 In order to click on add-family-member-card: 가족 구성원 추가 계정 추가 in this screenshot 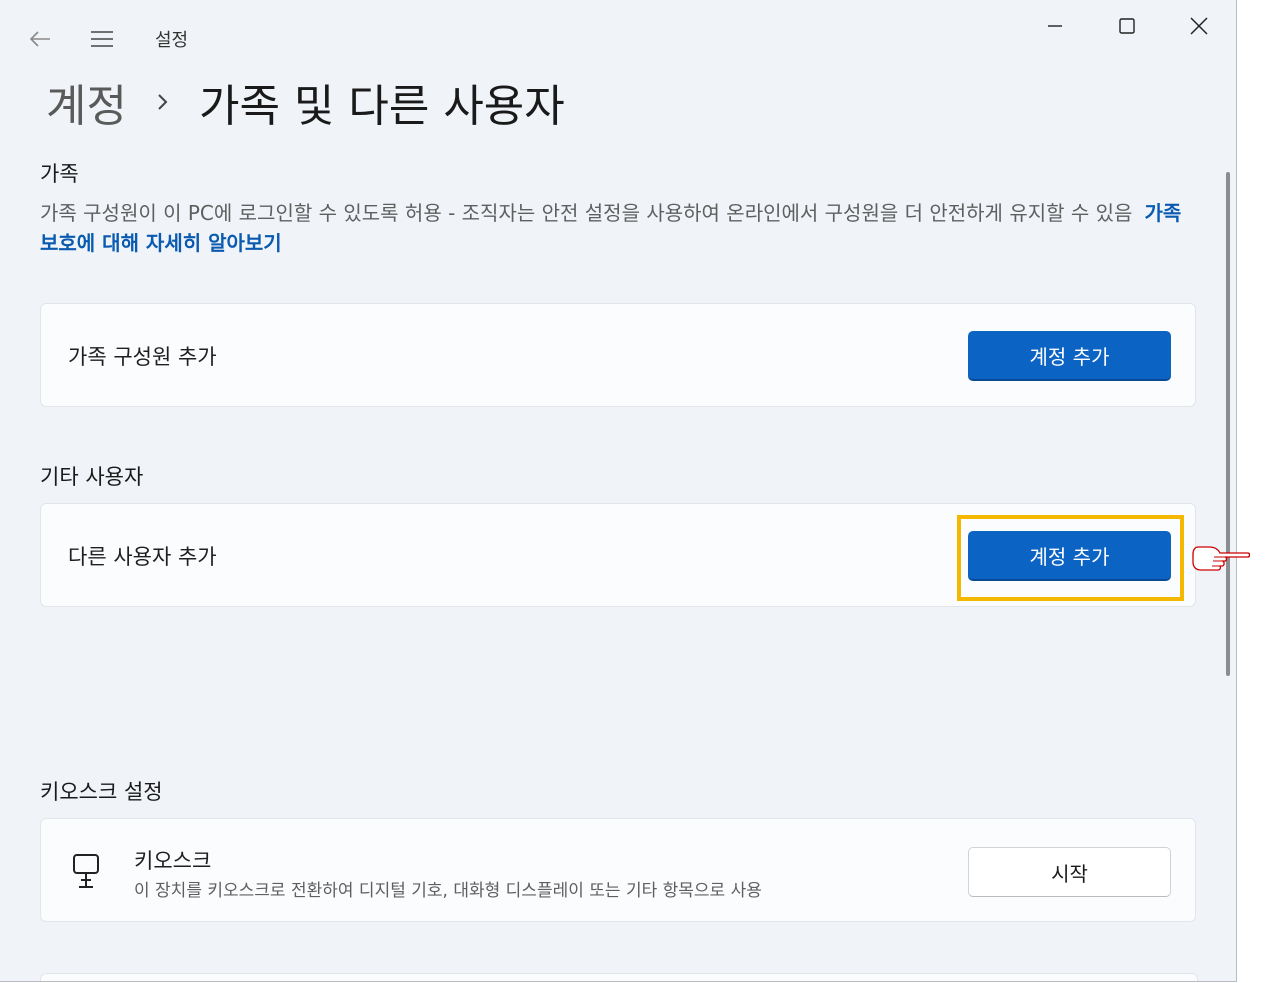, I will do `click(618, 355)`.